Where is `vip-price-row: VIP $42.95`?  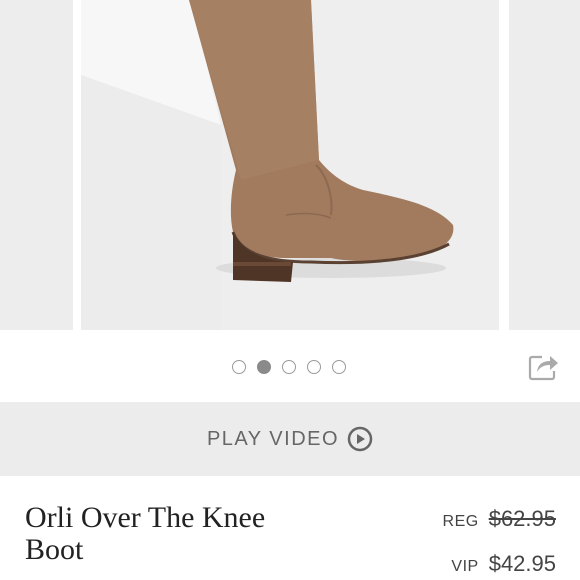
vip-price-row: VIP $42.95 is located at coordinates (503, 564).